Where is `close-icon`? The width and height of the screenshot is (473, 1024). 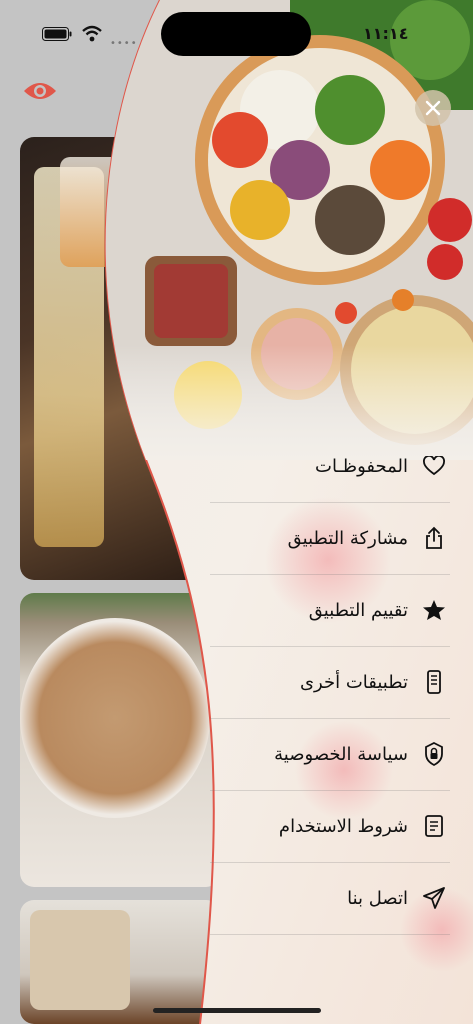
close-icon is located at coordinates (433, 108).